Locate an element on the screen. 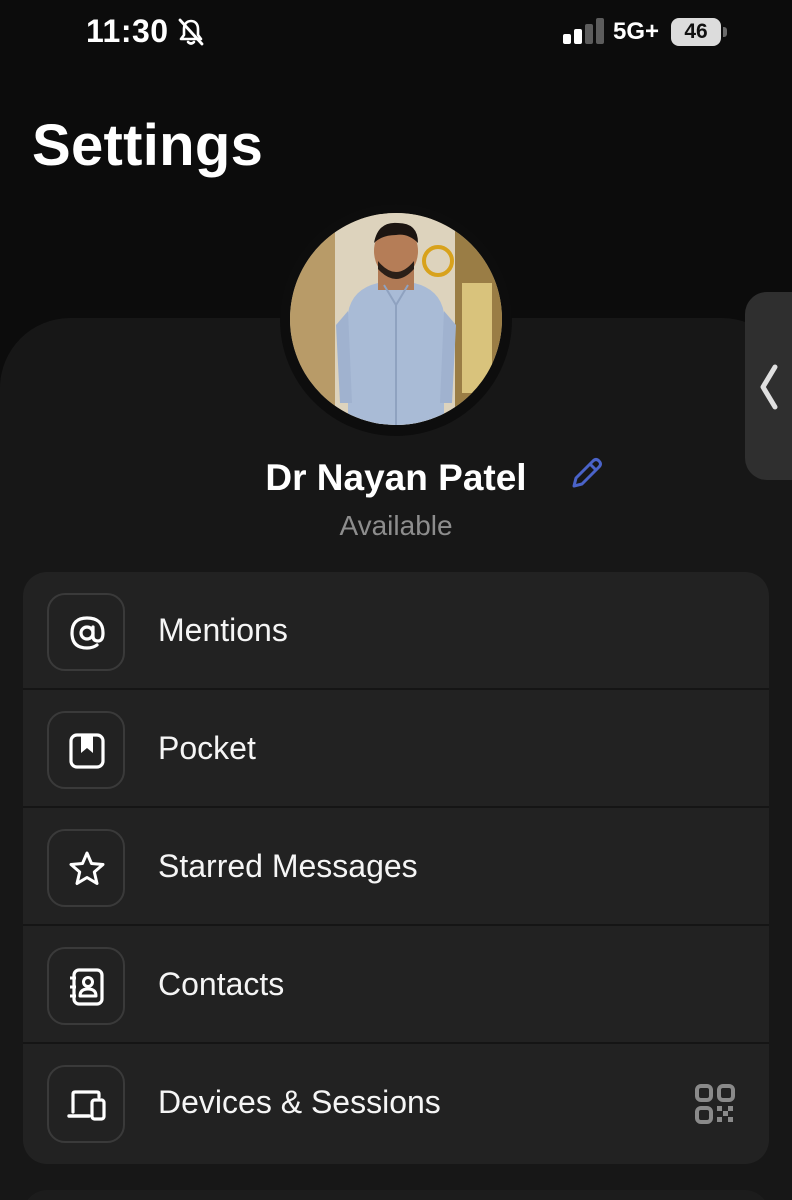 The image size is (792, 1200). menu-item-label: Starred Messages is located at coordinates (288, 866).